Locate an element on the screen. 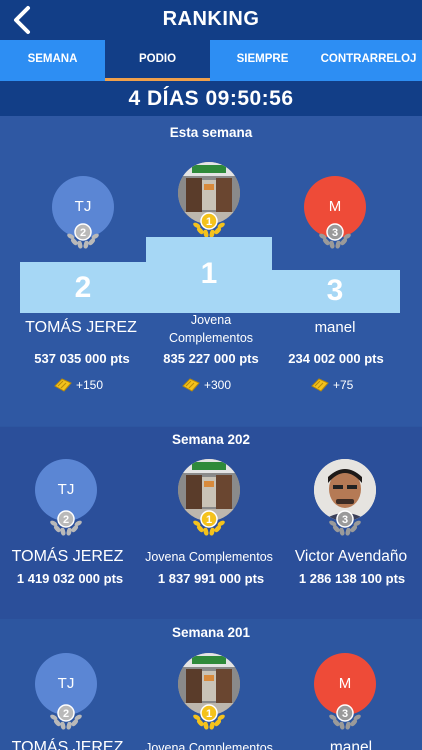 The height and width of the screenshot is (750, 422). player-points: 1 837 991 000 pts is located at coordinates (211, 578).